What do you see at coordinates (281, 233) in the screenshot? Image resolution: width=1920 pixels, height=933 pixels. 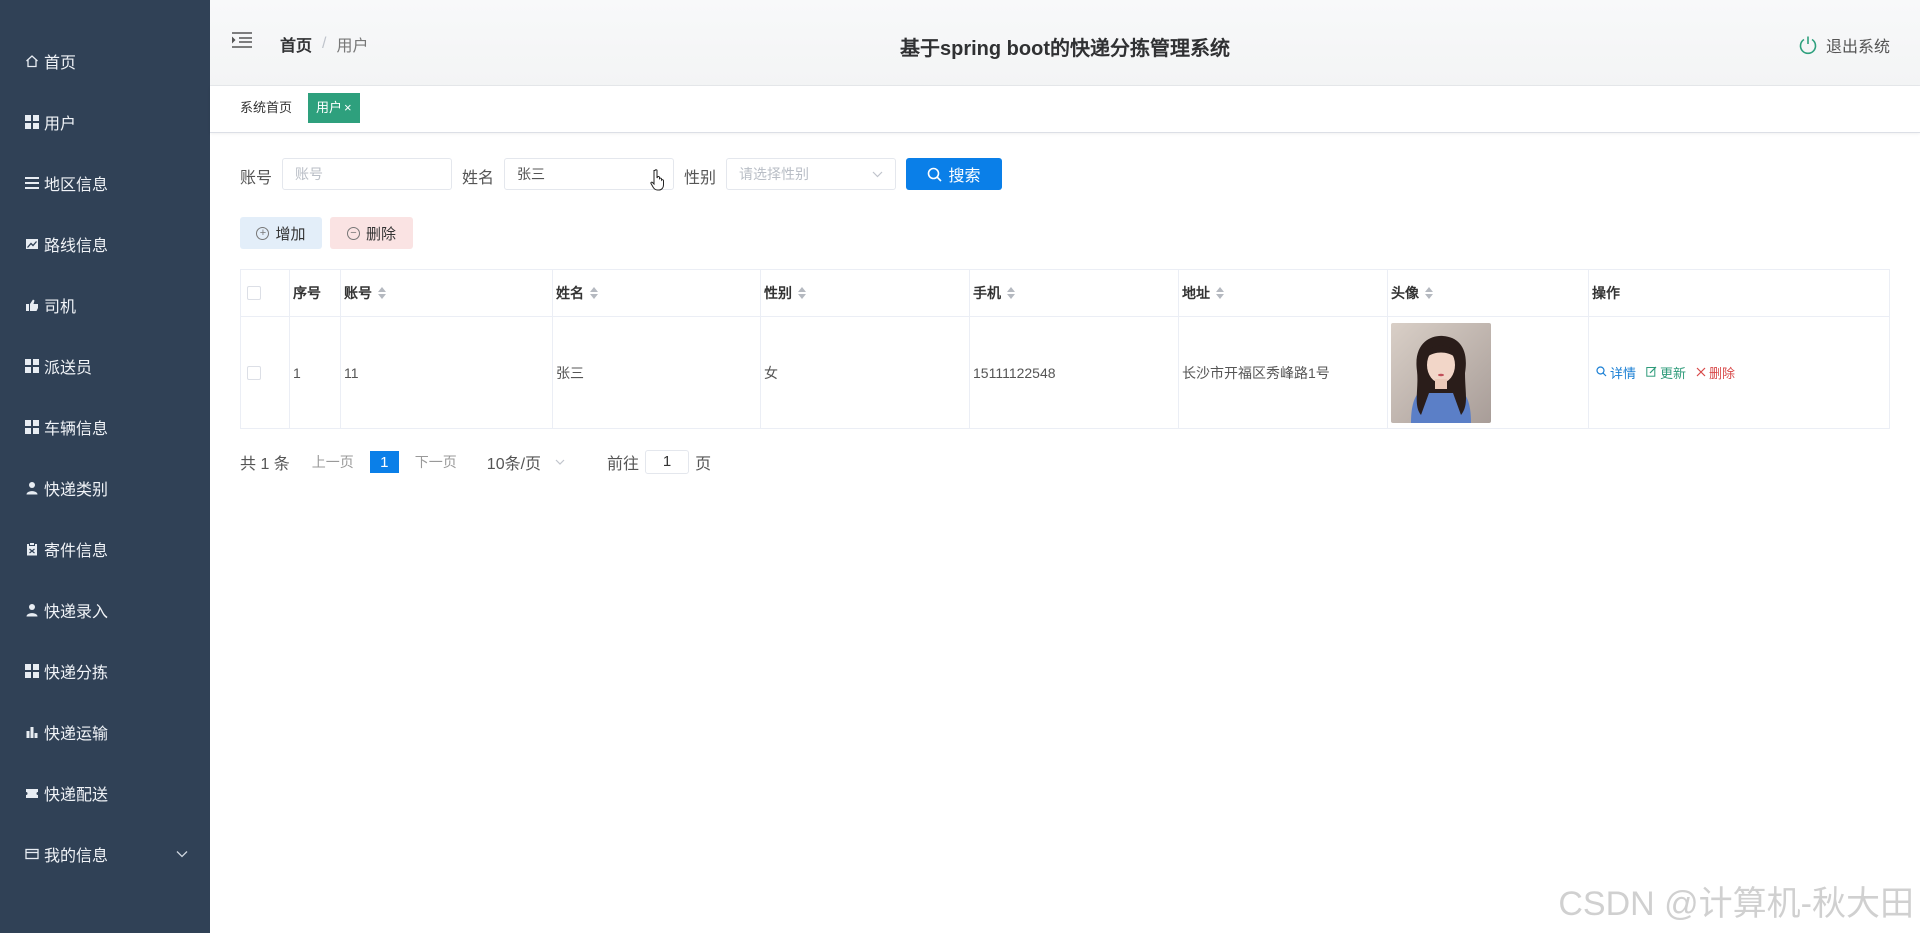 I see `add-button: + 增加` at bounding box center [281, 233].